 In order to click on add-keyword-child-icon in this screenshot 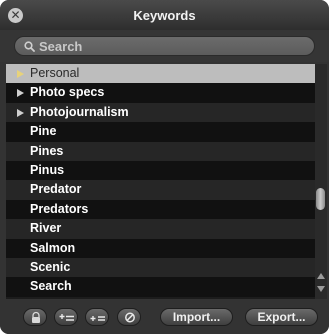, I will do `click(66, 317)`.